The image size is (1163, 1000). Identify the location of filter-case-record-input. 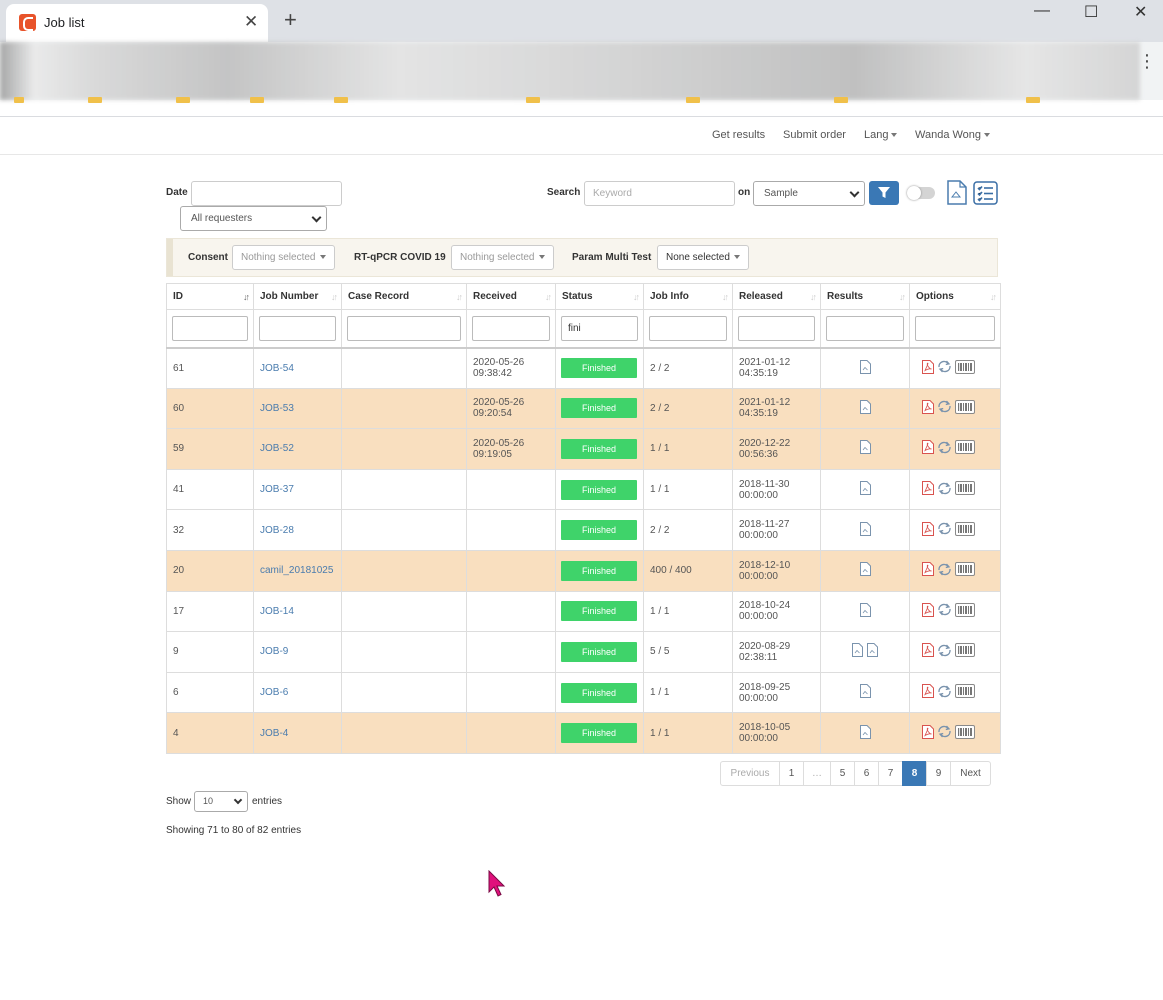
(404, 328).